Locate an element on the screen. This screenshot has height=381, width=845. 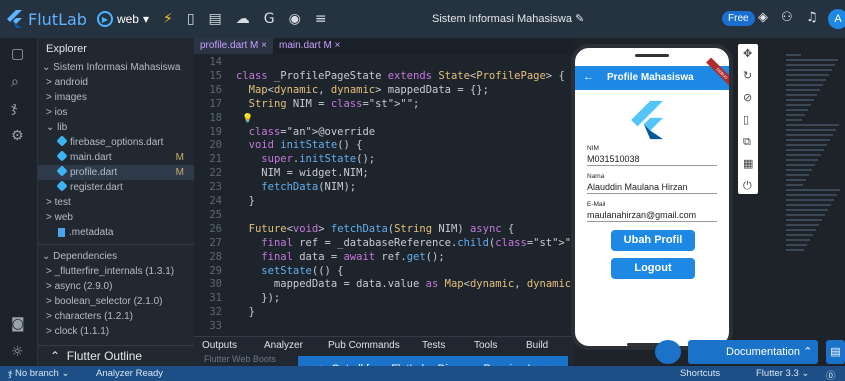
branch-indicator: ჯ No branch ⌄ is located at coordinates (38, 373).